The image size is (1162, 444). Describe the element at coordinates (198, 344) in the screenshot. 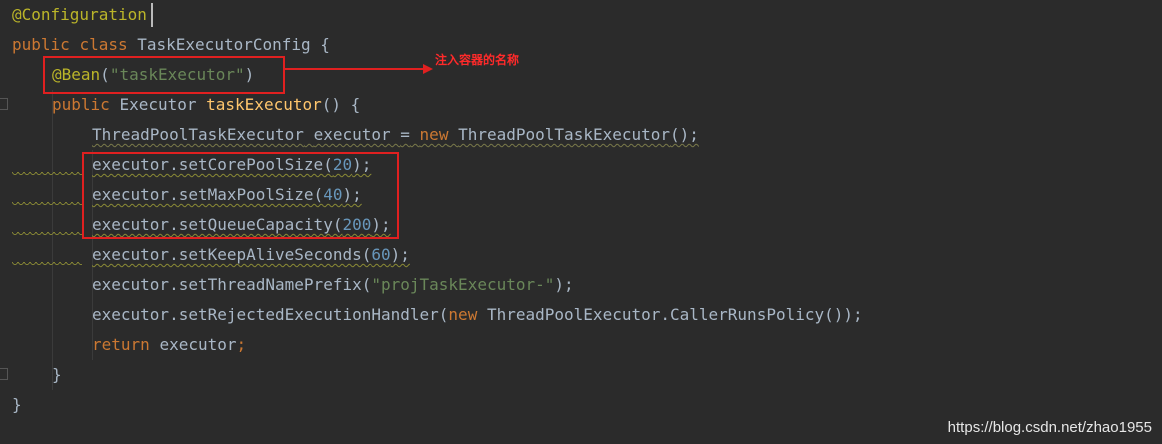

I see `return-variable: executor` at that location.